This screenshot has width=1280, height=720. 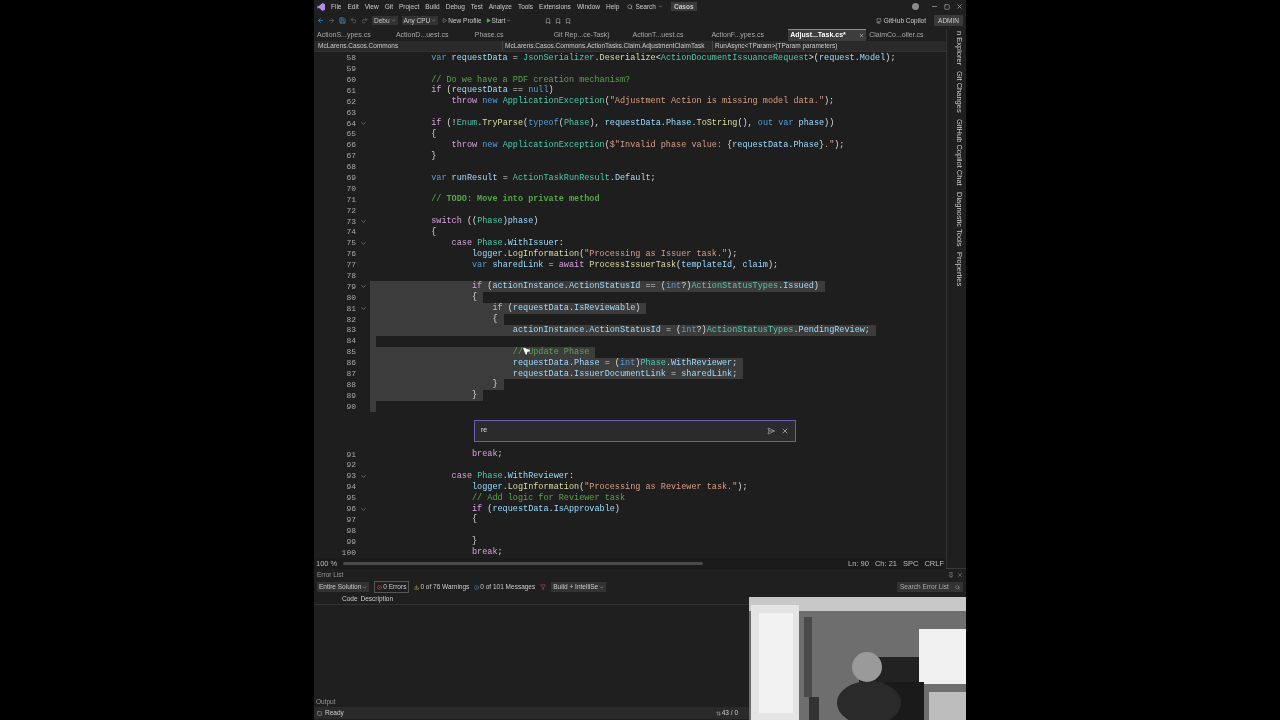 I want to click on line-number: 74, so click(x=350, y=232).